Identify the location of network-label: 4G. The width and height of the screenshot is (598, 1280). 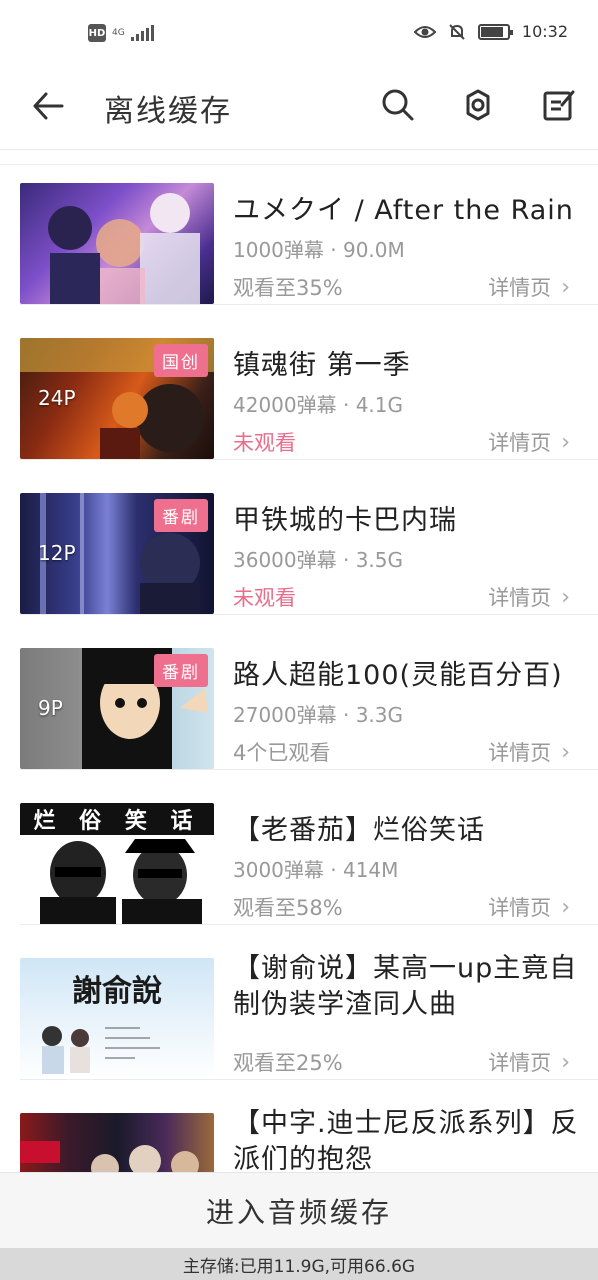
(118, 32).